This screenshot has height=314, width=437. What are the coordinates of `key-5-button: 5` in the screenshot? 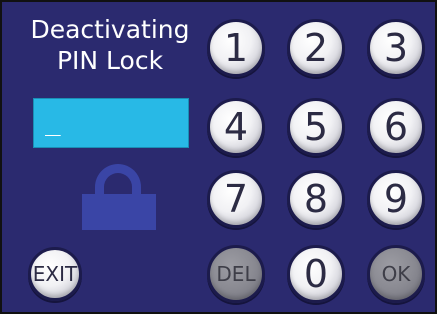 It's located at (316, 127).